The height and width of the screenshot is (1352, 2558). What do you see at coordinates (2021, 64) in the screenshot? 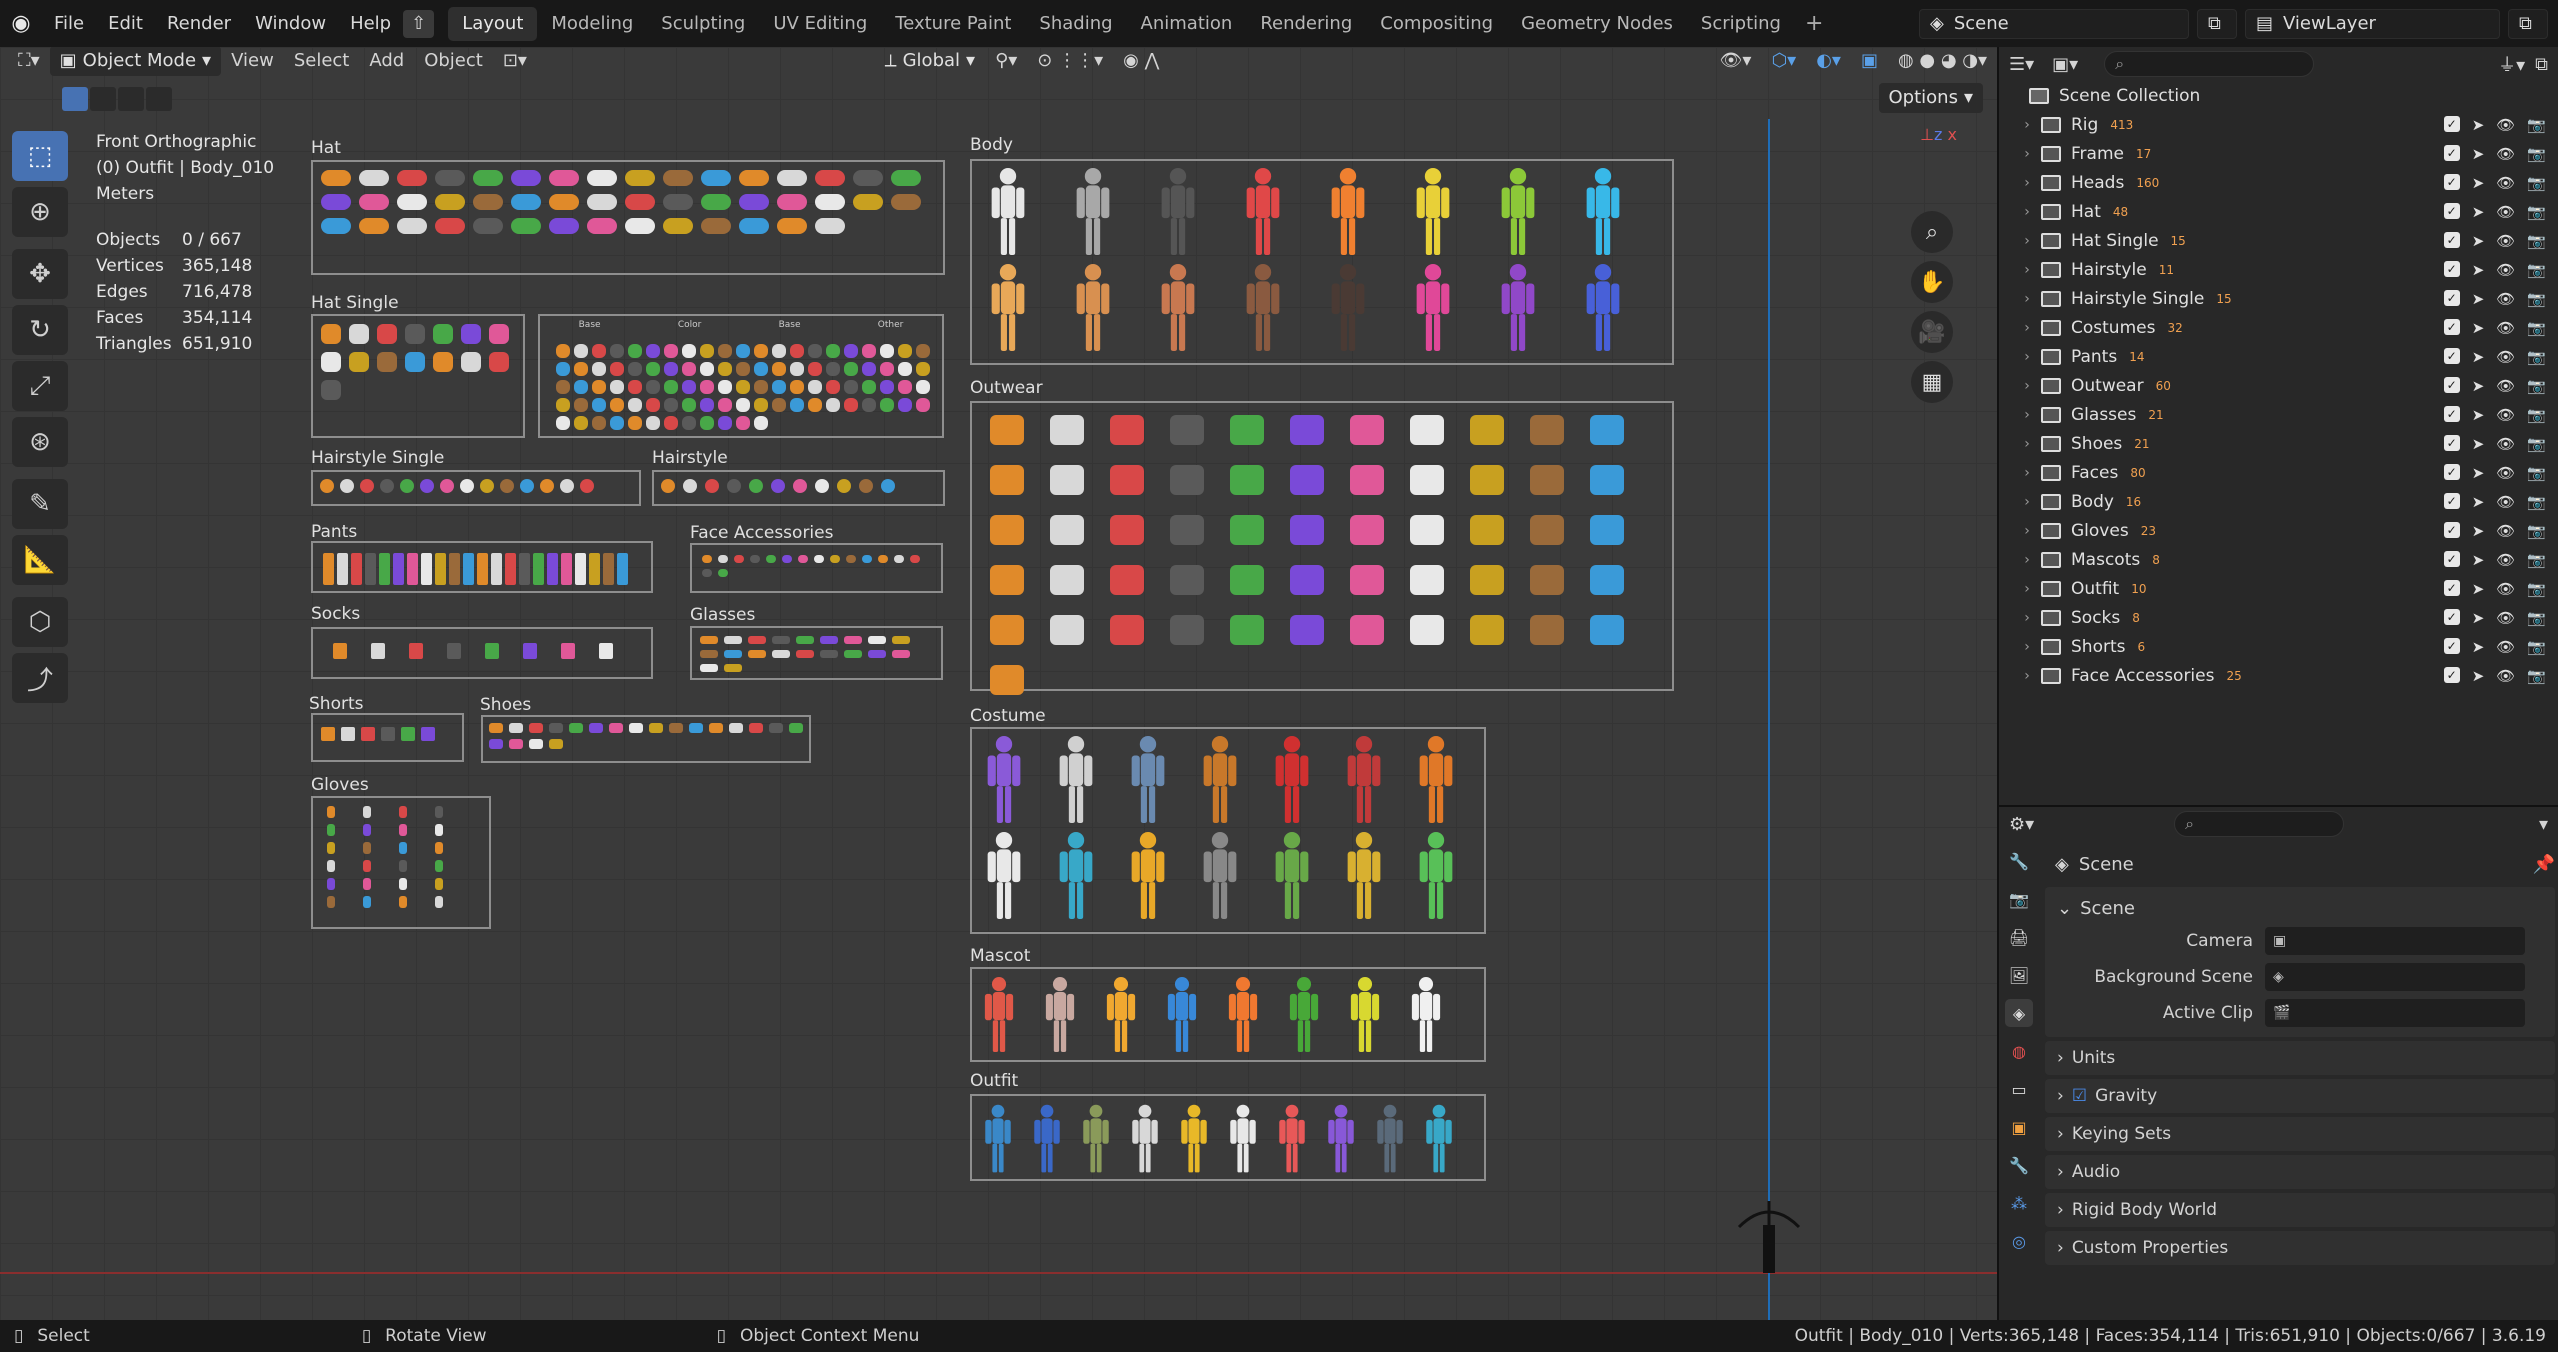
I see `outliner-editor-icon: ☰▾` at bounding box center [2021, 64].